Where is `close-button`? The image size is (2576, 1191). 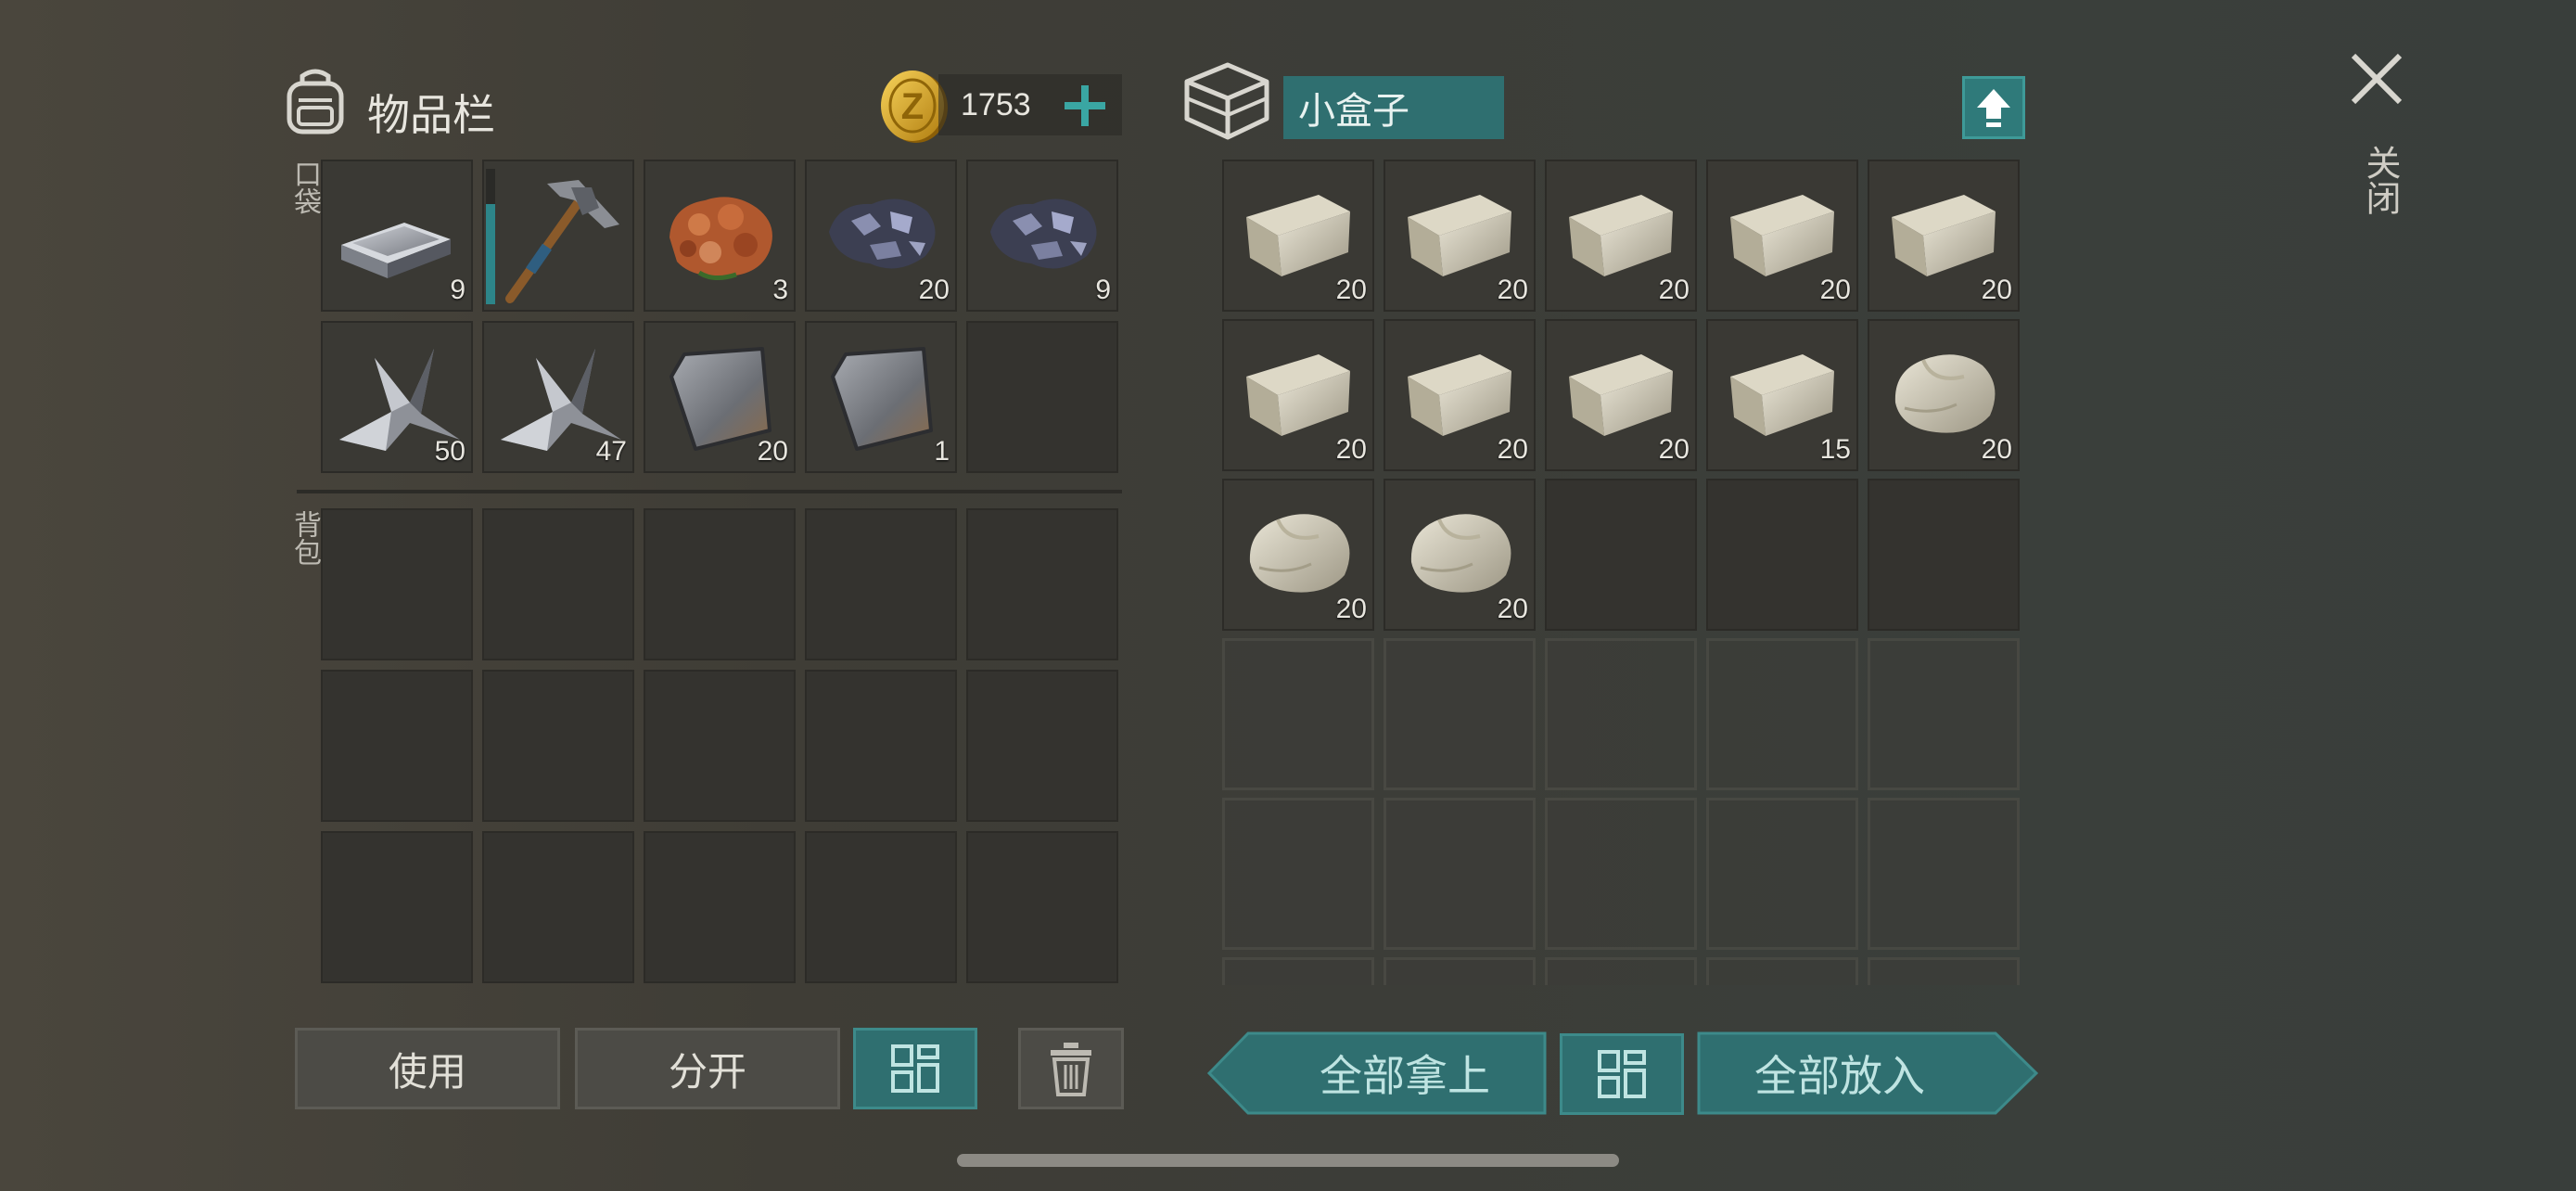 close-button is located at coordinates (2377, 79).